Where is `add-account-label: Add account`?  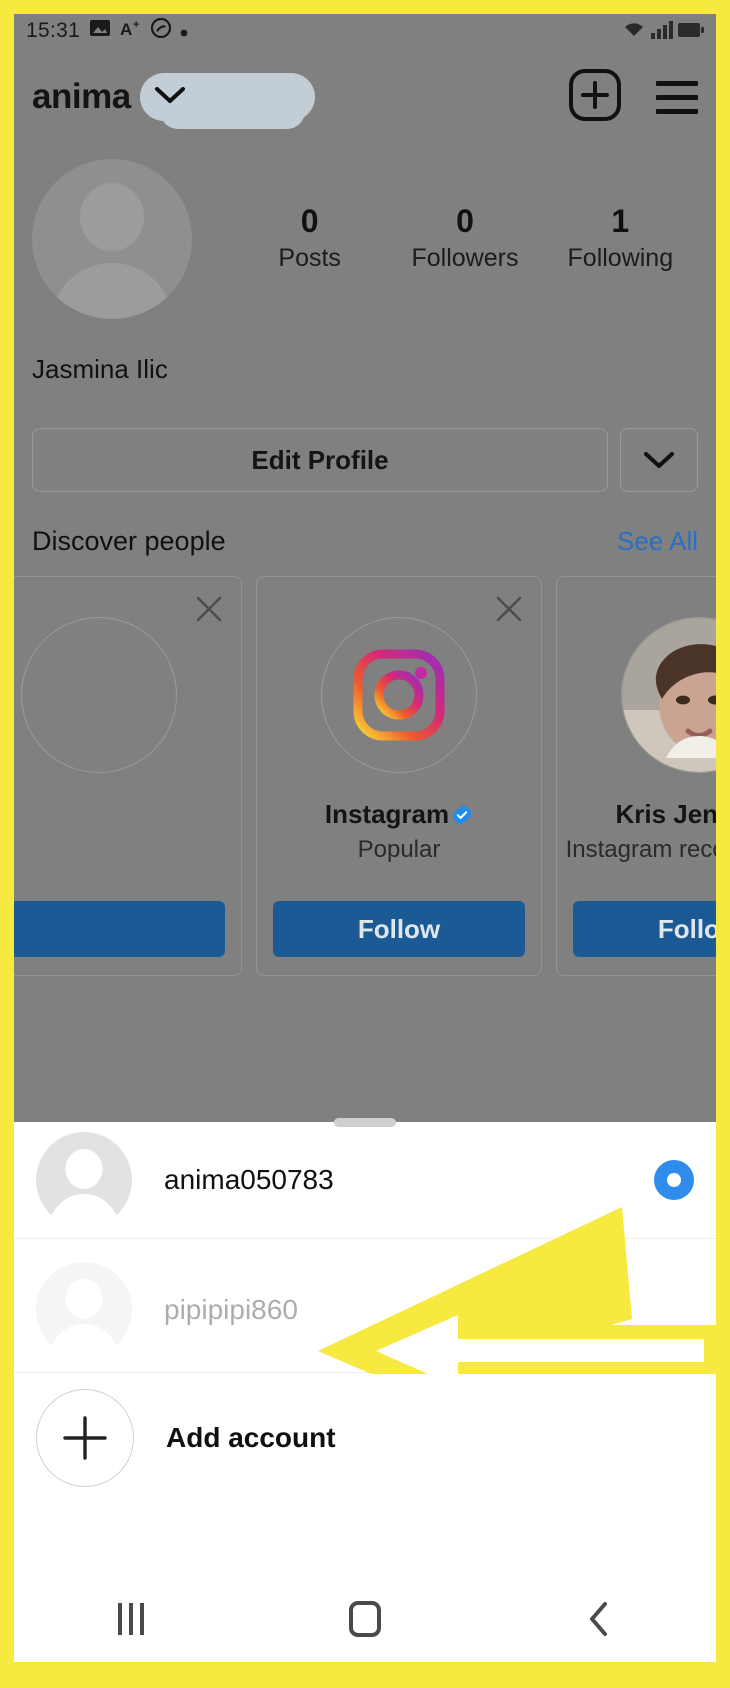
add-account-label: Add account is located at coordinates (251, 1437).